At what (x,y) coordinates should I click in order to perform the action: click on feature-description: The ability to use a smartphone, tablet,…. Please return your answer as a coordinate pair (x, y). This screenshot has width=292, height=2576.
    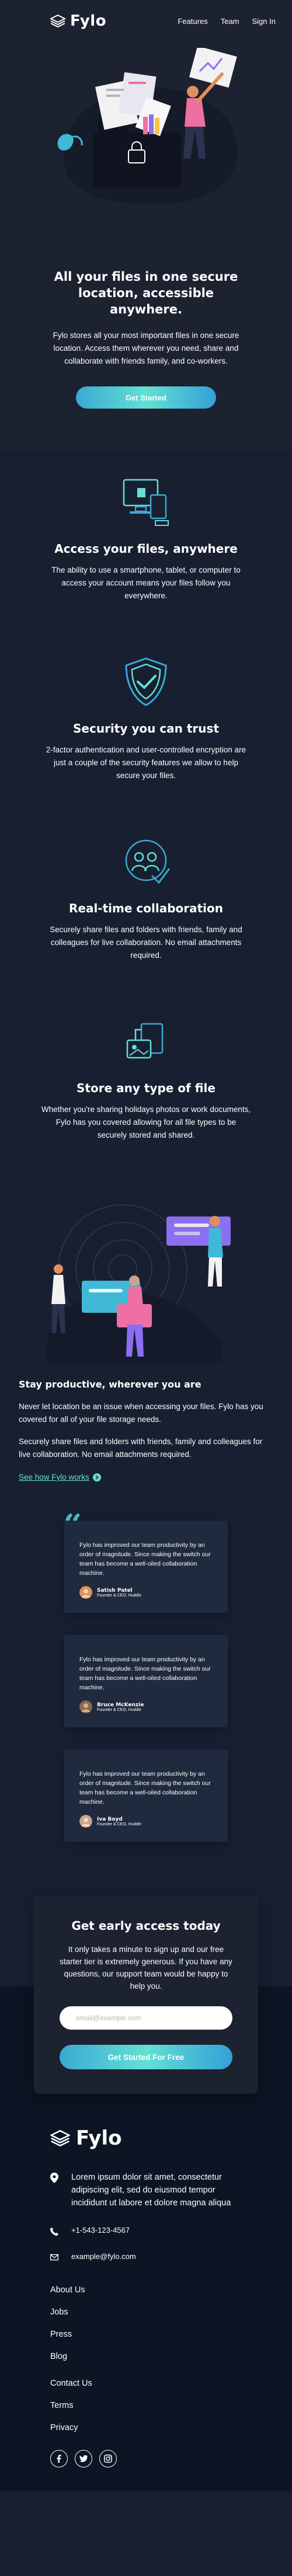
    Looking at the image, I should click on (146, 583).